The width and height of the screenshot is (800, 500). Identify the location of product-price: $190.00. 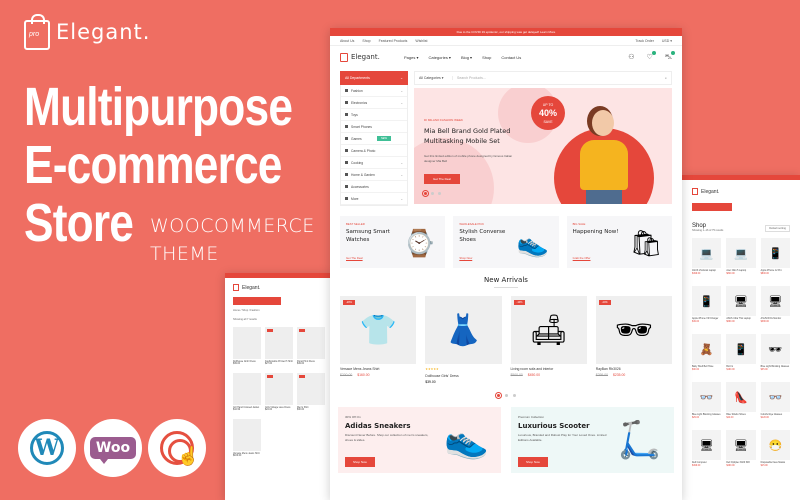
(730, 370).